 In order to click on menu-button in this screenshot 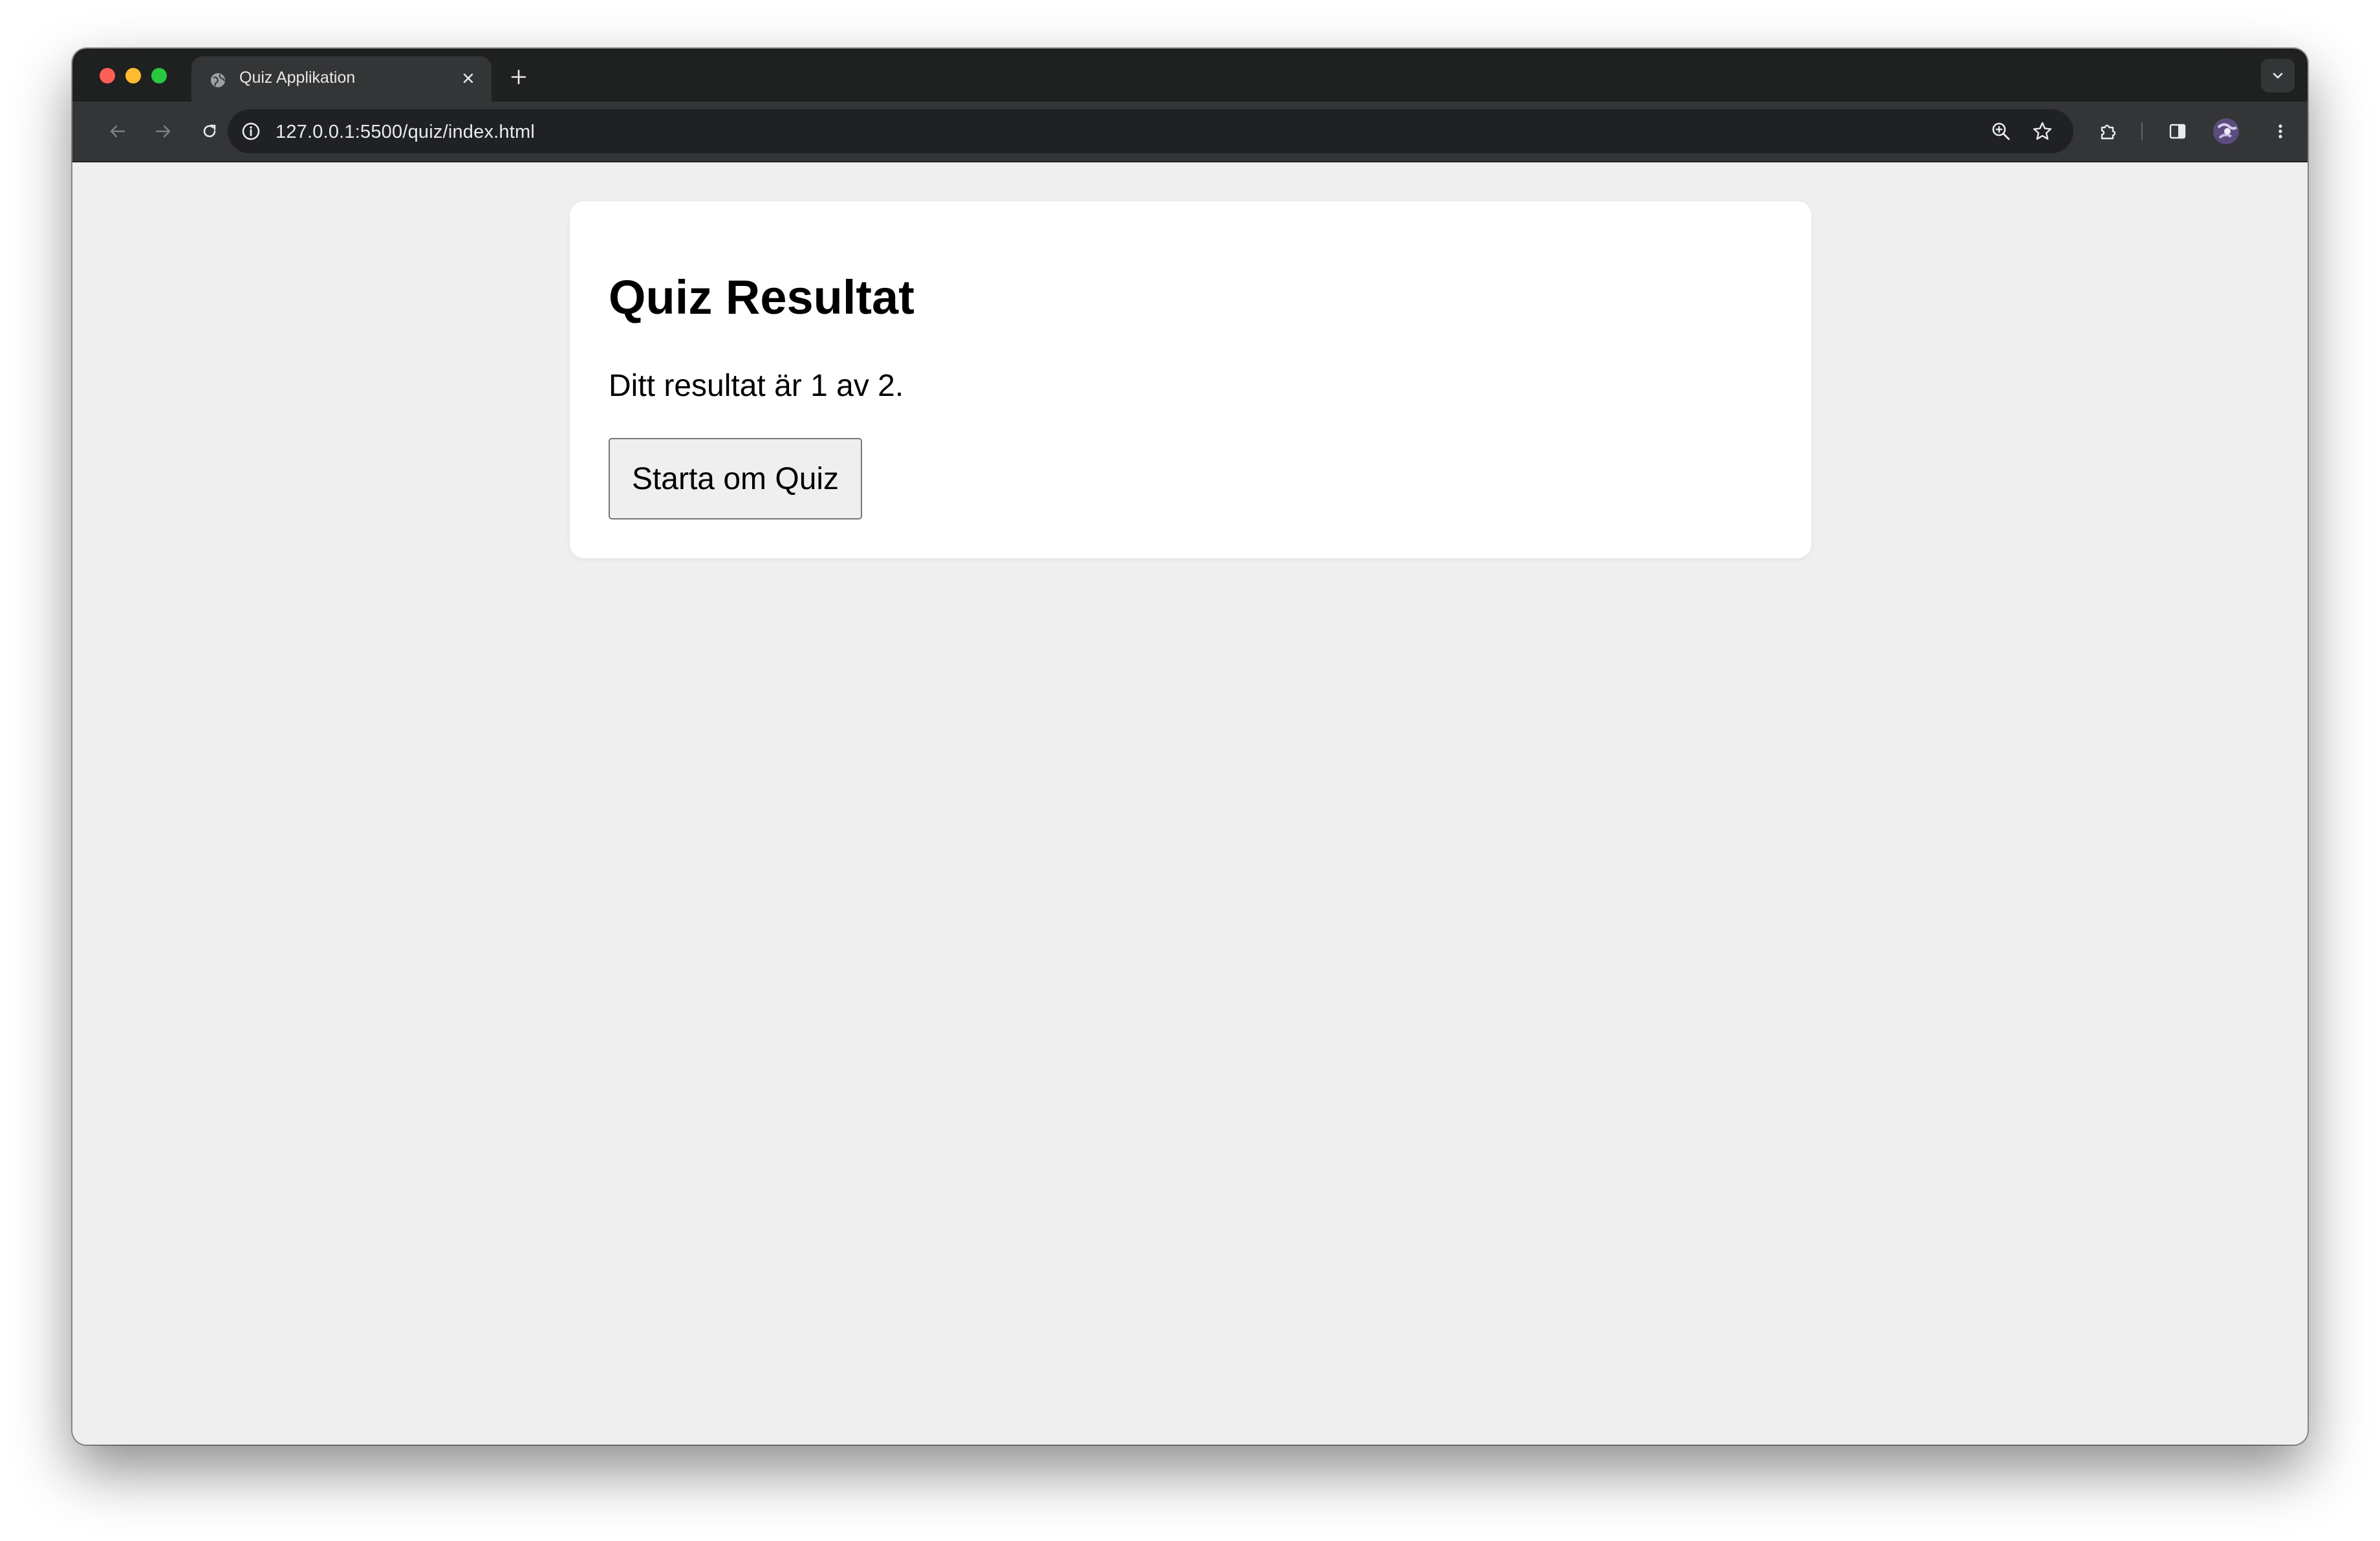, I will do `click(2280, 131)`.